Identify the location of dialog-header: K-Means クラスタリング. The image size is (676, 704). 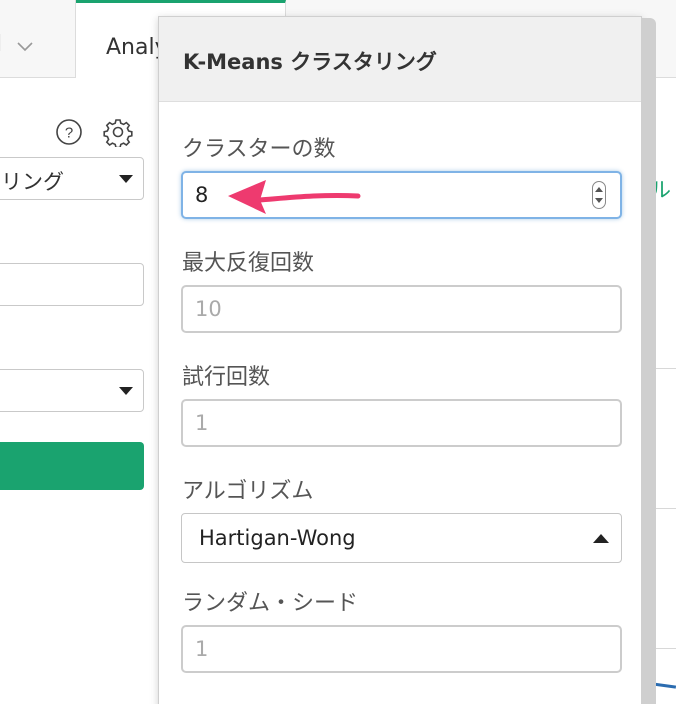
(400, 59).